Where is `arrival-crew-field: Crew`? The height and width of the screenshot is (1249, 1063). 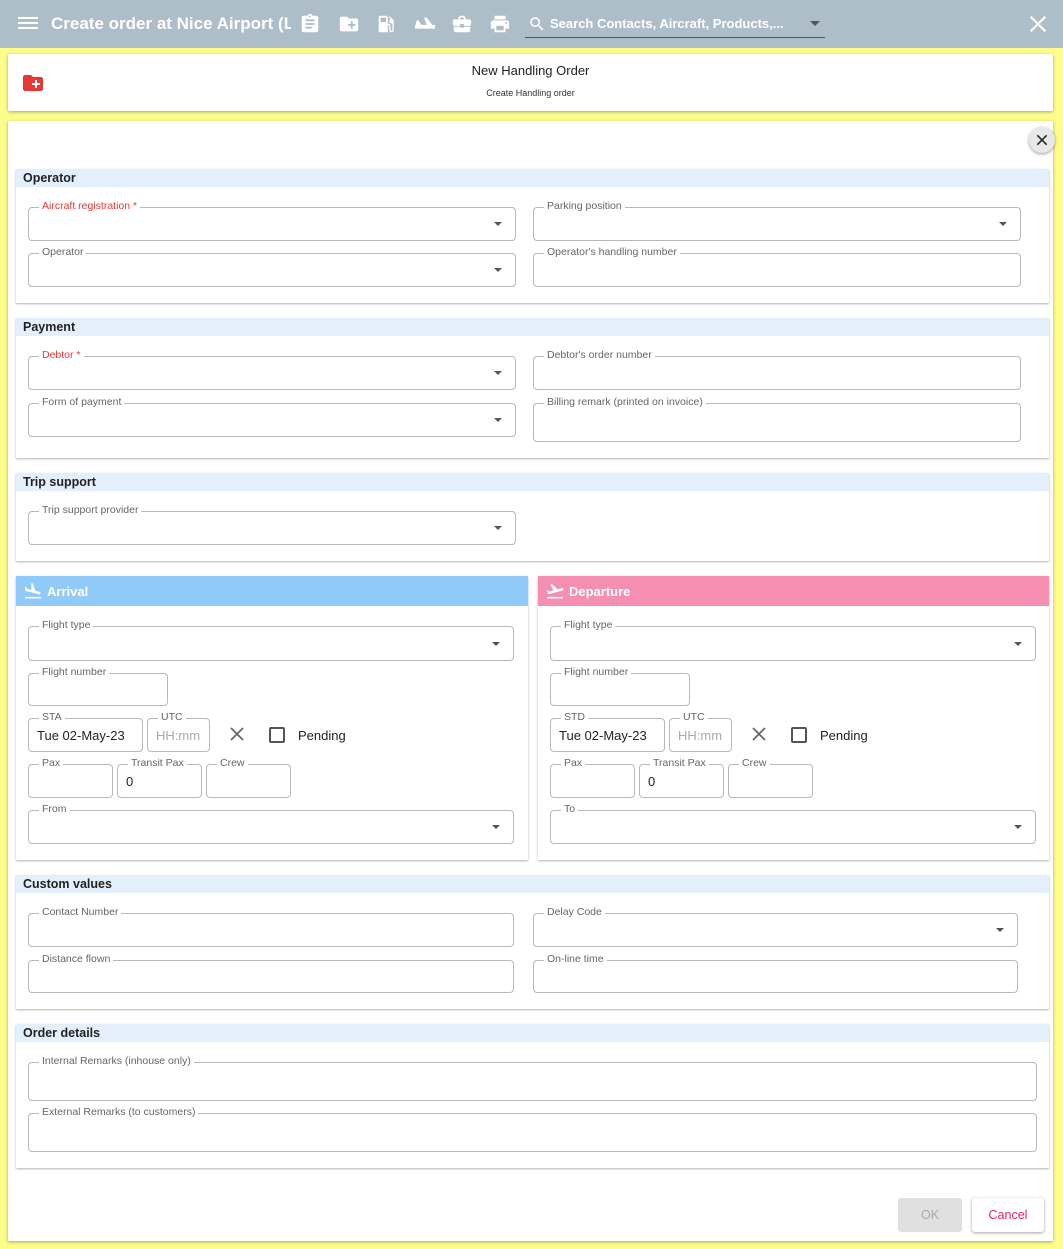
arrival-crew-field: Crew is located at coordinates (248, 777).